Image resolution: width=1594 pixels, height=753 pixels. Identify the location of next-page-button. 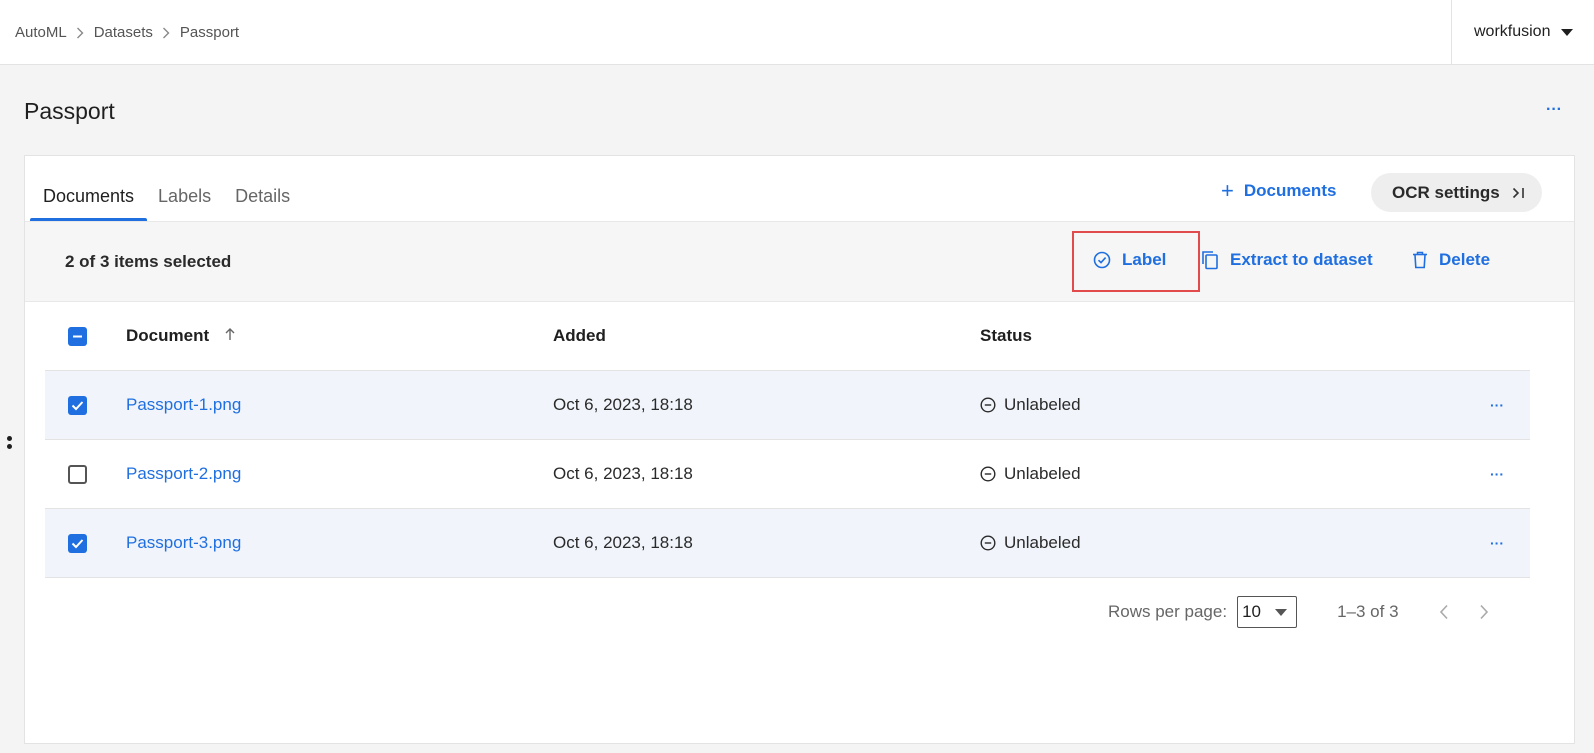
(1484, 612).